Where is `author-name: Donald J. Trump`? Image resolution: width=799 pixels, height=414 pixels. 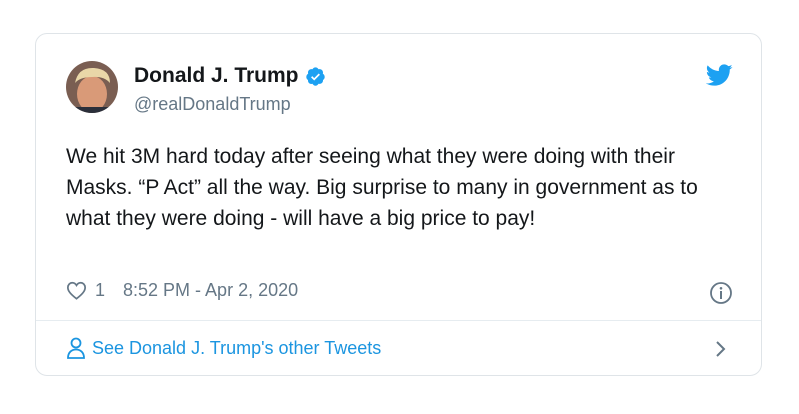
author-name: Donald J. Trump is located at coordinates (230, 76).